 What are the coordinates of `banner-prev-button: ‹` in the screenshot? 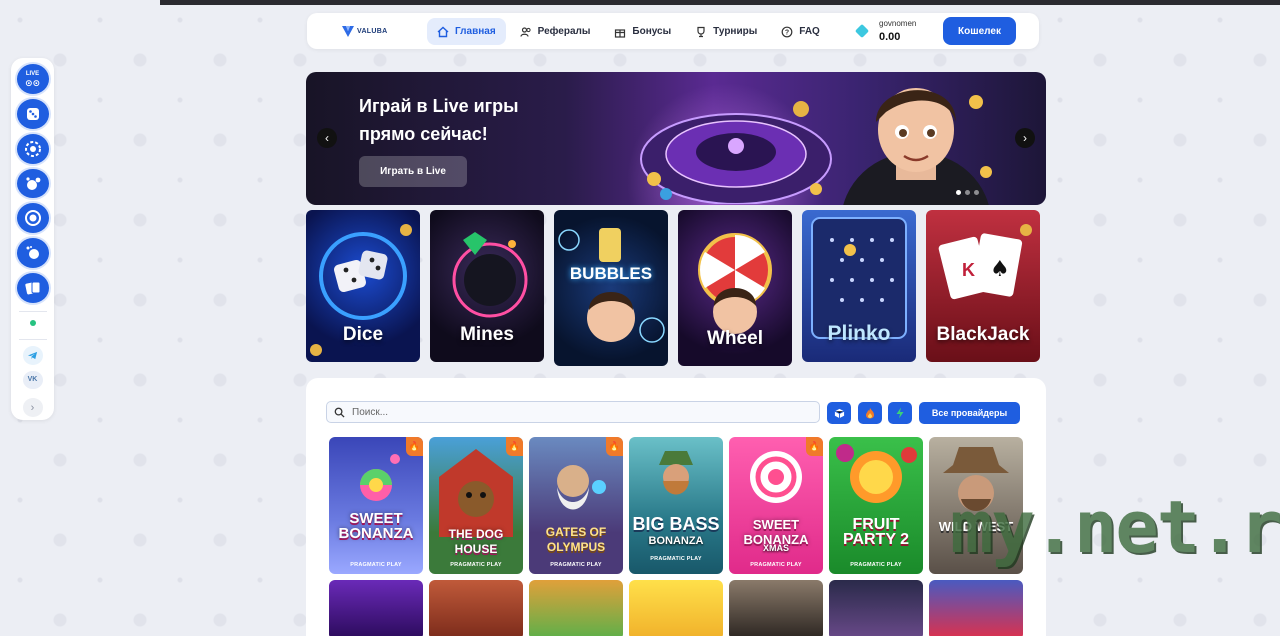 It's located at (327, 138).